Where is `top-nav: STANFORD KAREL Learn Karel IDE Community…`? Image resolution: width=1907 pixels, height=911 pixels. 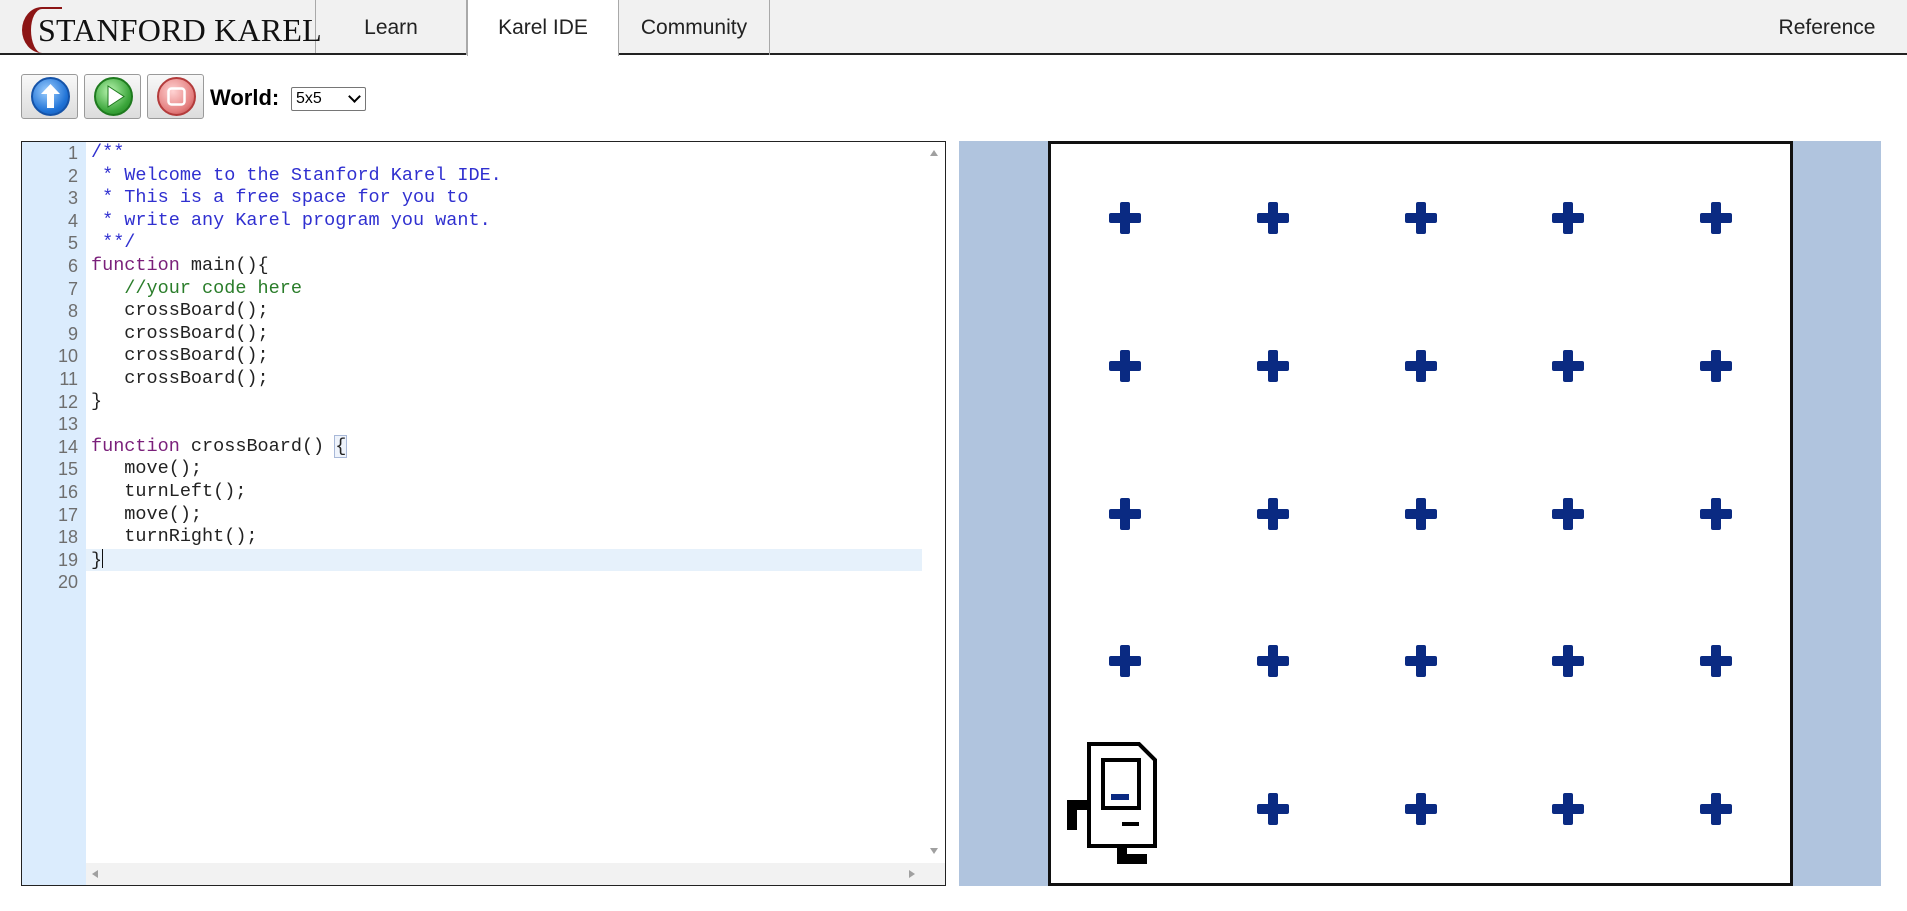 top-nav: STANFORD KAREL Learn Karel IDE Community… is located at coordinates (953, 28).